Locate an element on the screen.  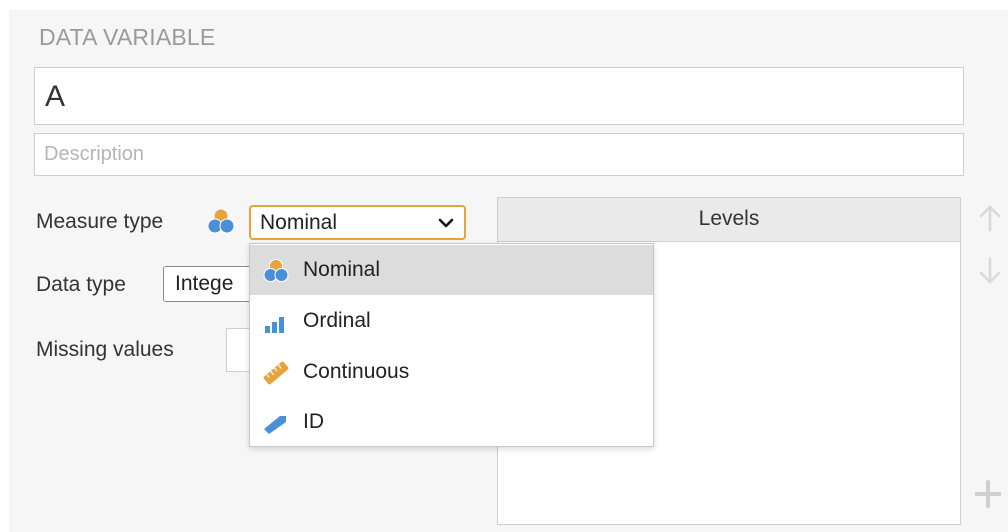
description-placeholder: Description is located at coordinates (94, 154).